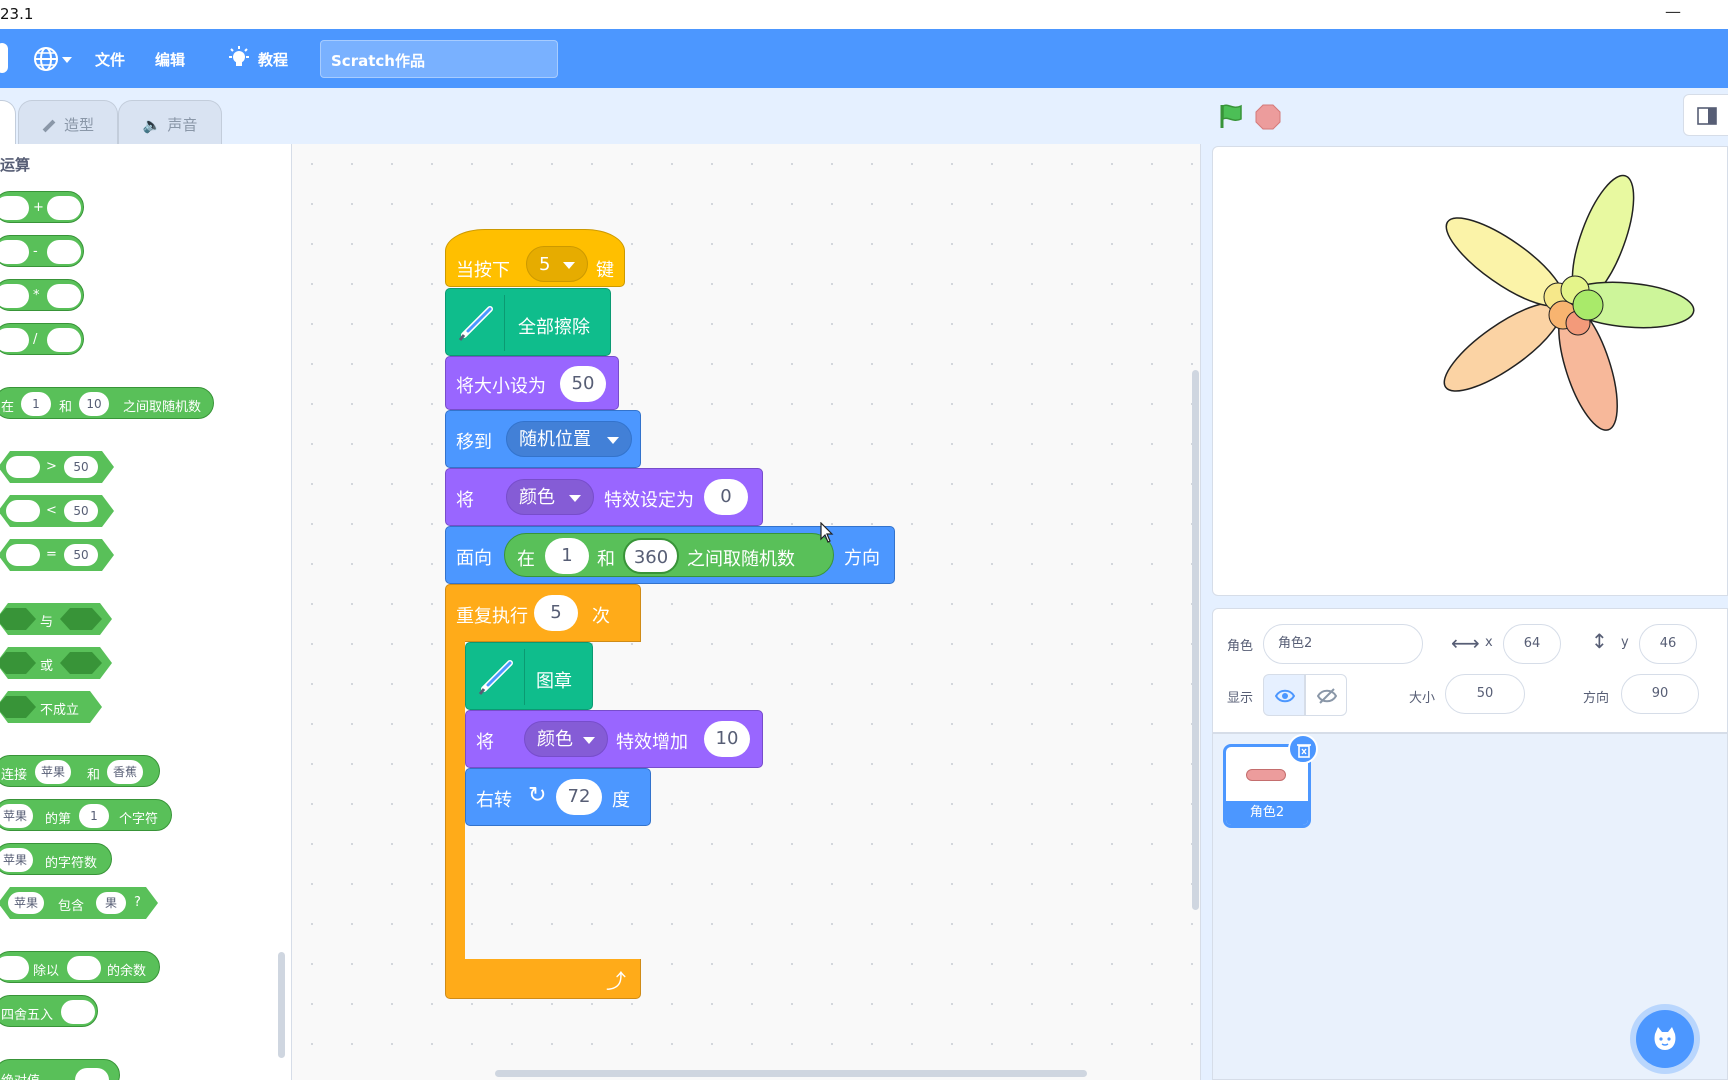 The height and width of the screenshot is (1080, 1728). Describe the element at coordinates (1470, 371) in the screenshot. I see `stage` at that location.